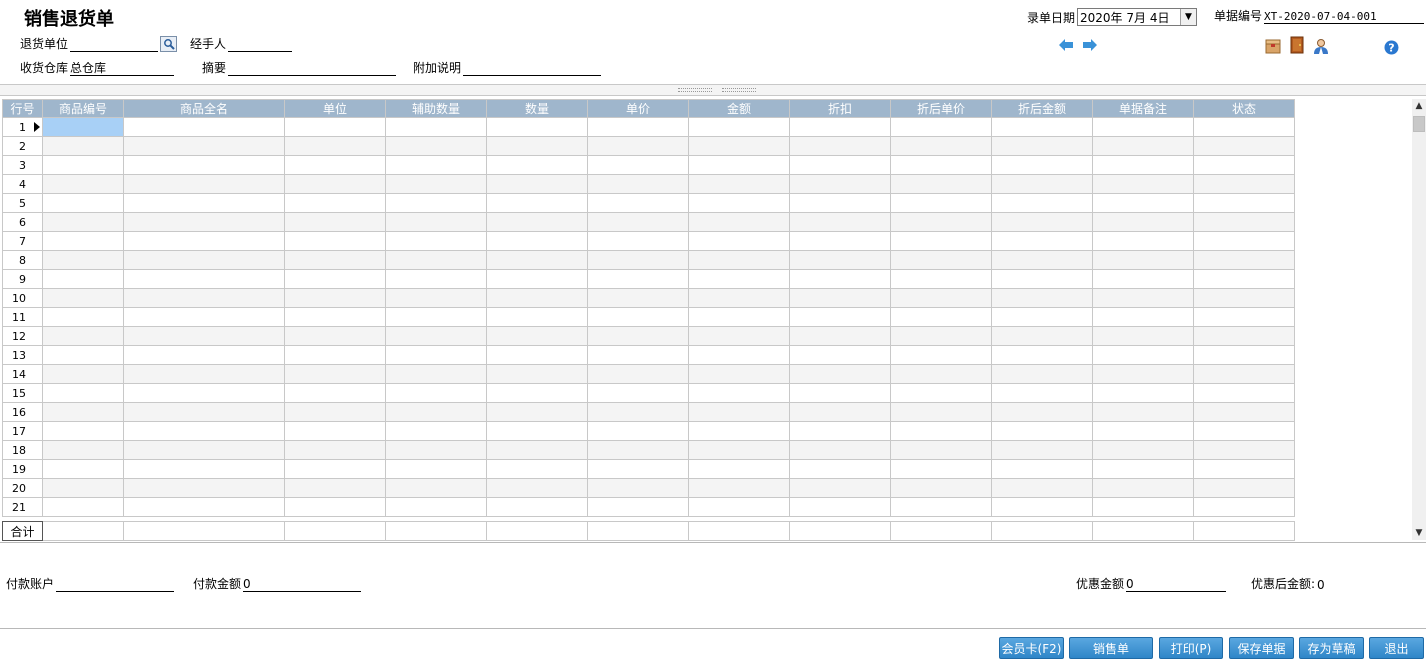  I want to click on panel-splitter, so click(713, 90).